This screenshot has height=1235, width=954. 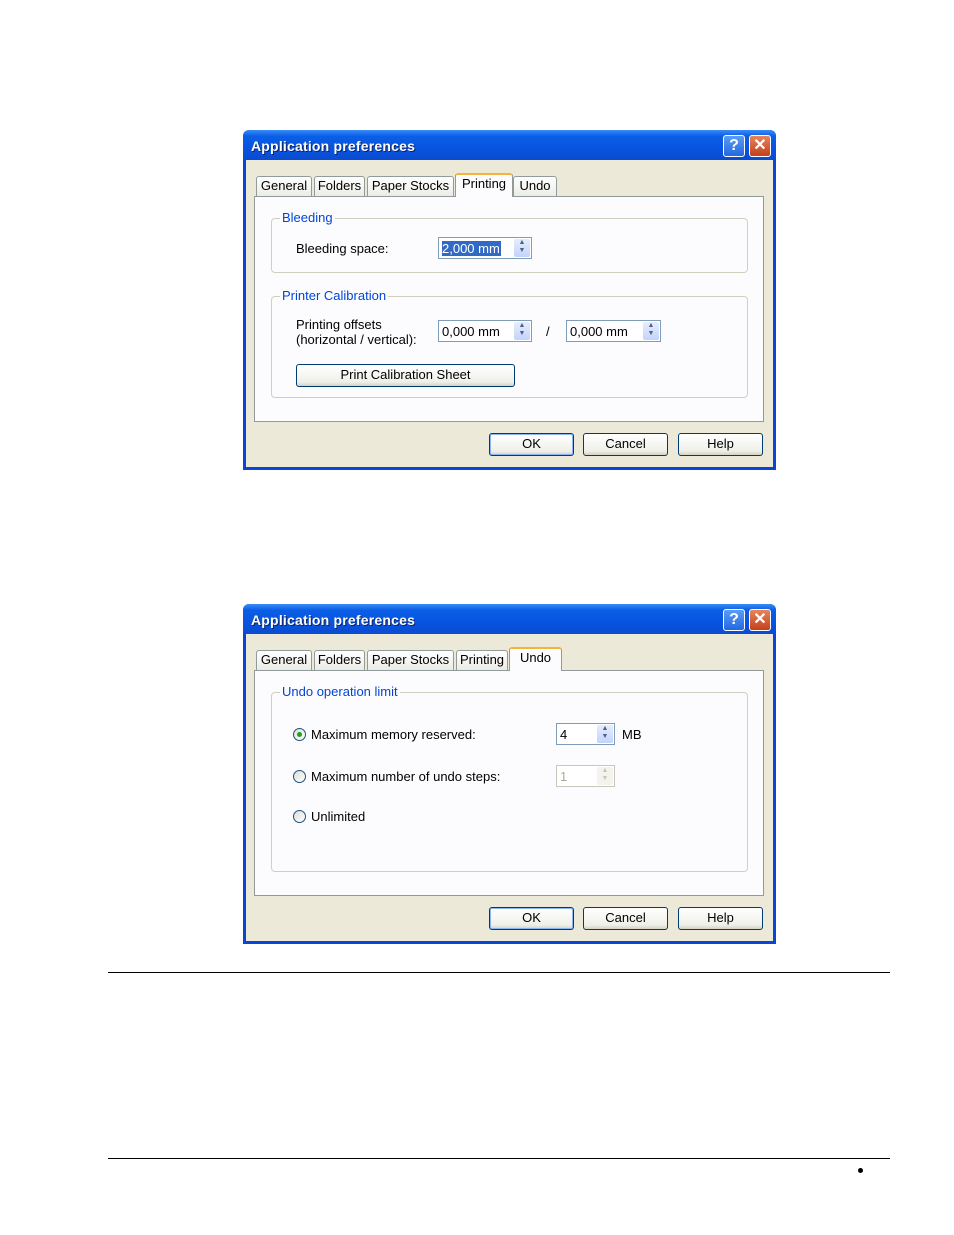 I want to click on max-memory-value: 4, so click(x=564, y=734).